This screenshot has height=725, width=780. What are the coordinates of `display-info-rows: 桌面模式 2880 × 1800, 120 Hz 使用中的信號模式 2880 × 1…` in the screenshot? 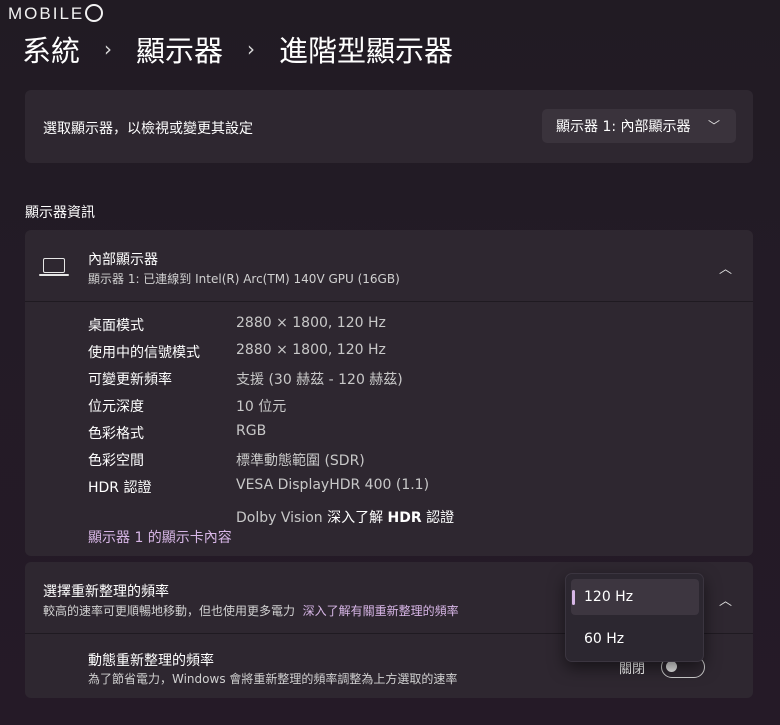 It's located at (258, 409).